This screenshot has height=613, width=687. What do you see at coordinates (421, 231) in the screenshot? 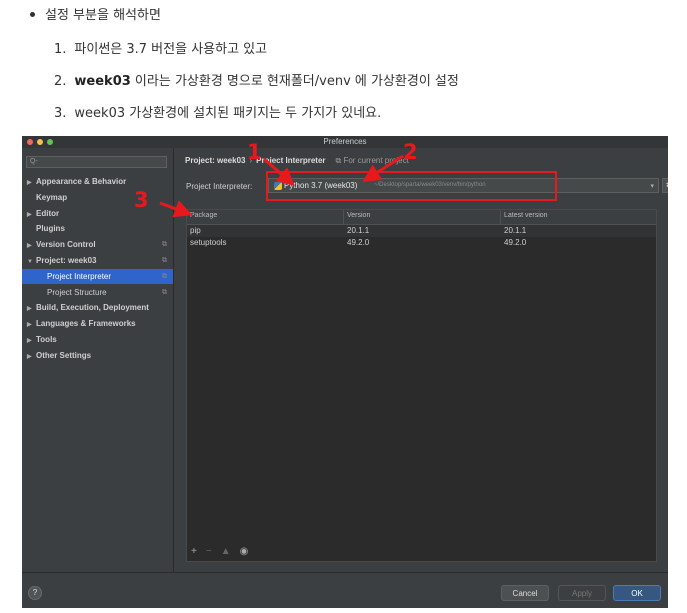
I see `table-row: pip 20.1.1 20.1.1` at bounding box center [421, 231].